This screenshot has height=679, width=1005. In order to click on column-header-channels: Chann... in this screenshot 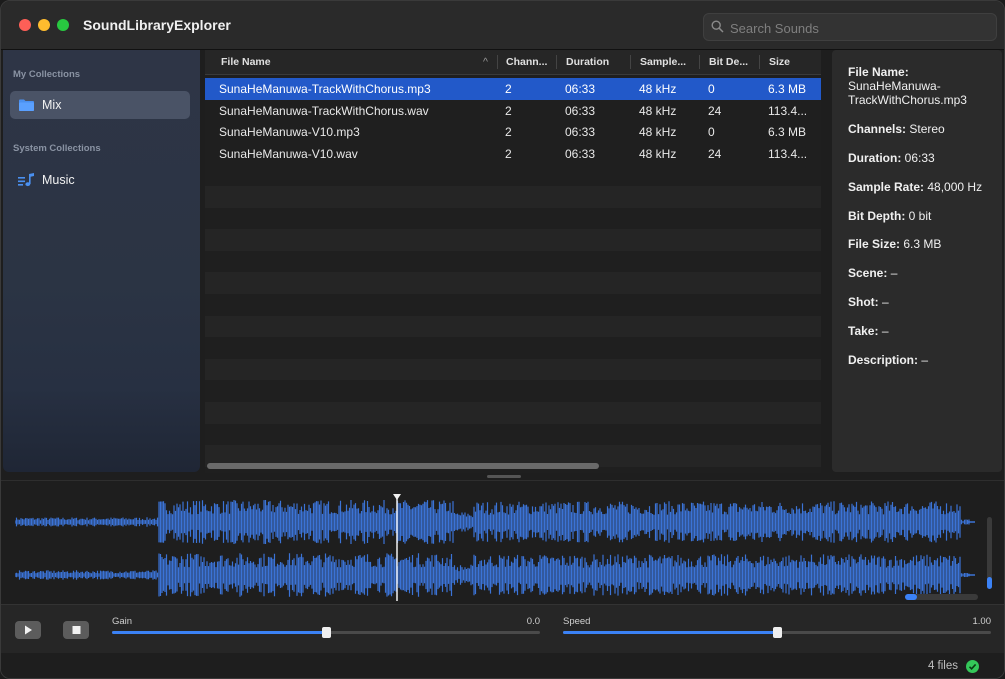, I will do `click(526, 62)`.